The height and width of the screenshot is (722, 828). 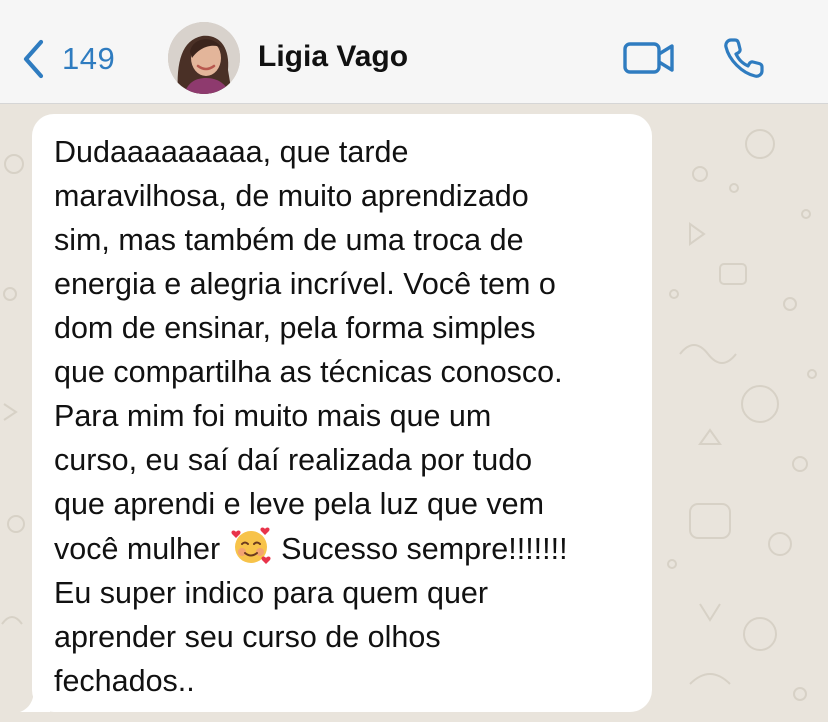 I want to click on contact-name: Ligia Vago, so click(x=333, y=57).